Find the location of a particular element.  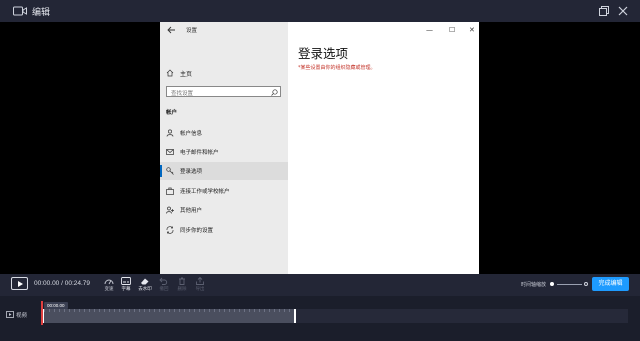

undo-icon is located at coordinates (163, 281).